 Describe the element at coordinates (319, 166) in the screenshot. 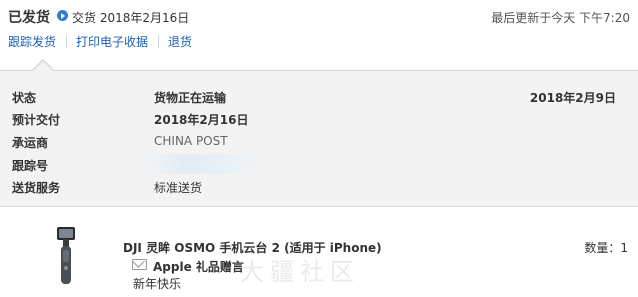

I see `tracking-row: 跟踪号` at that location.